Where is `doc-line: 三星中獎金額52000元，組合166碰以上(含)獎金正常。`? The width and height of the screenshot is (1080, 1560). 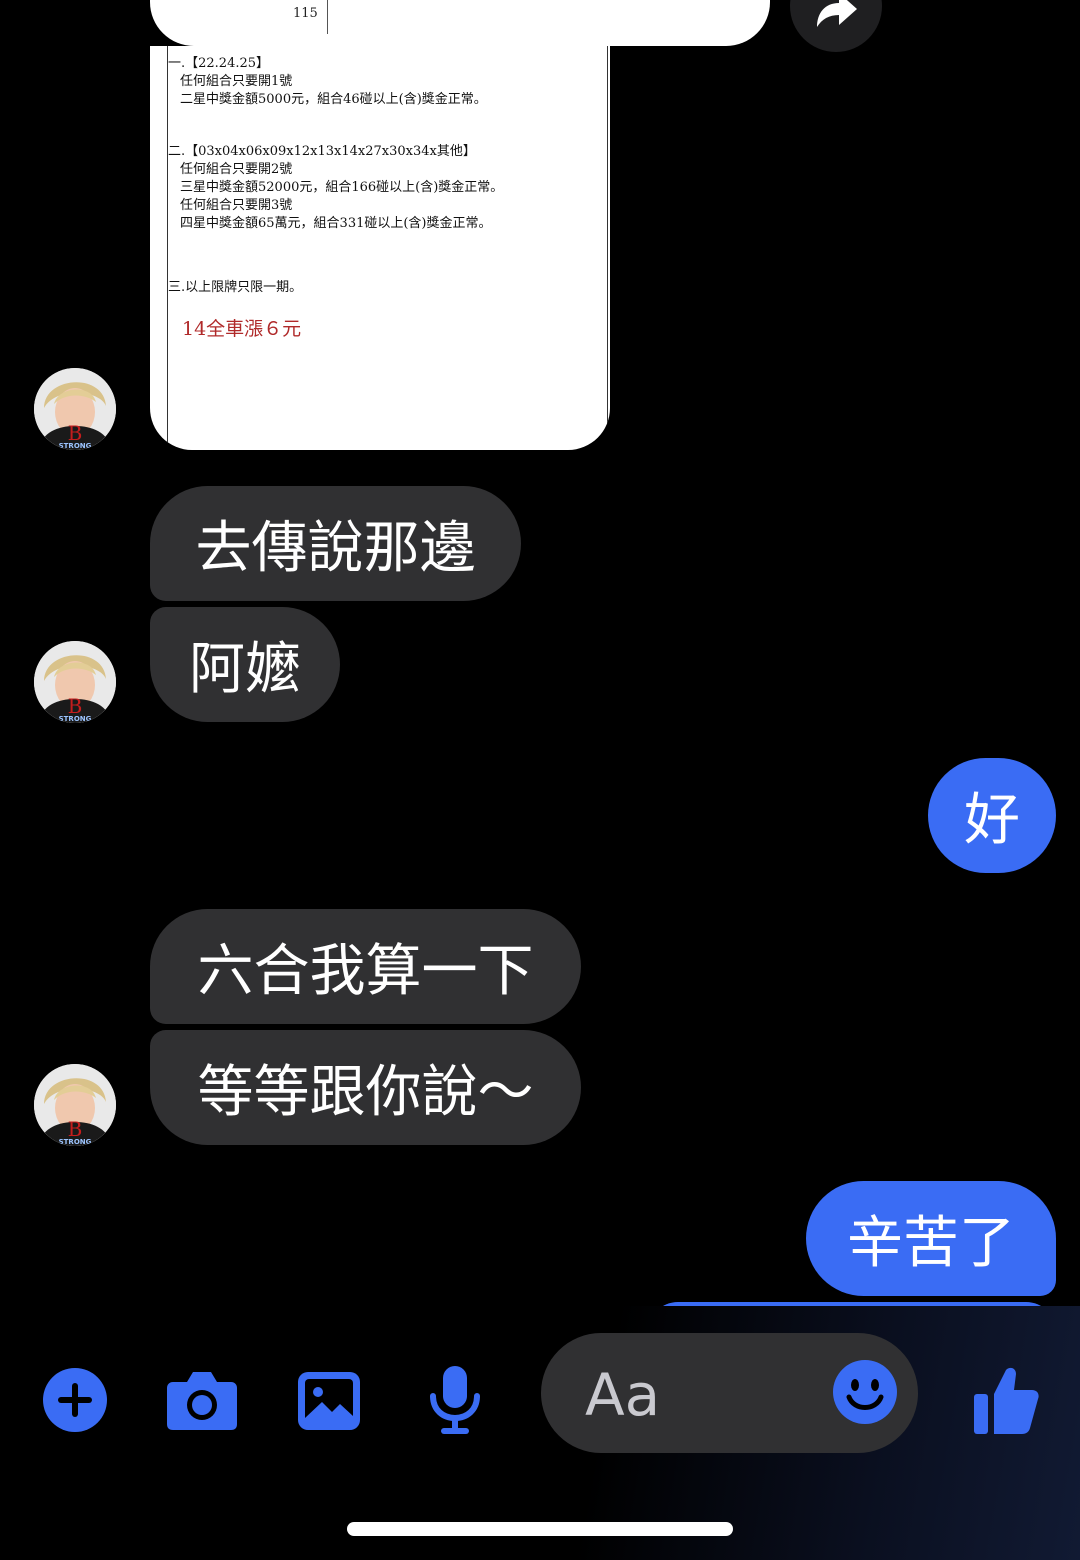
doc-line: 三星中獎金額52000元，組合166碰以上(含)獎金正常。 is located at coordinates (342, 187).